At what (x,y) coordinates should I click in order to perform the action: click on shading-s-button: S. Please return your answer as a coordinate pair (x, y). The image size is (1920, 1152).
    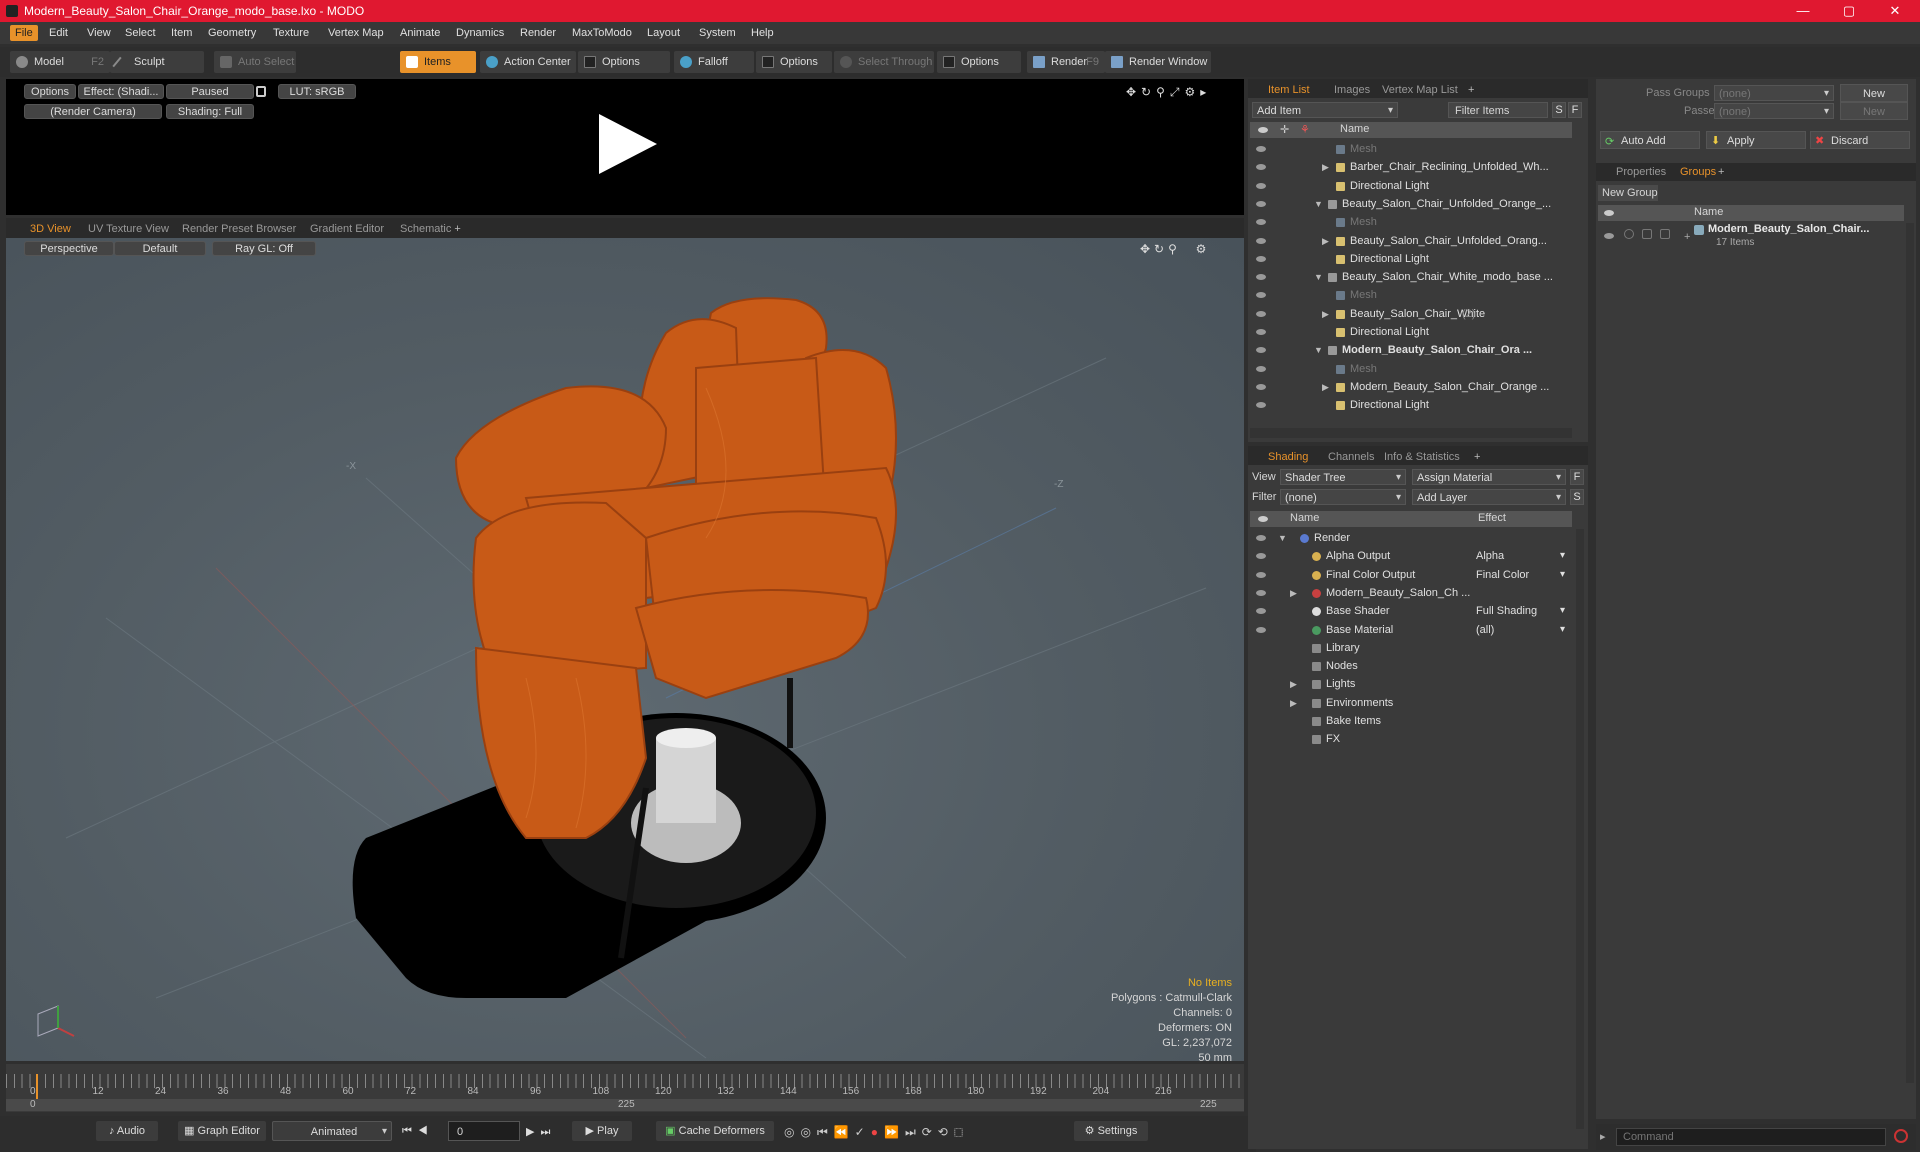
    Looking at the image, I should click on (1577, 497).